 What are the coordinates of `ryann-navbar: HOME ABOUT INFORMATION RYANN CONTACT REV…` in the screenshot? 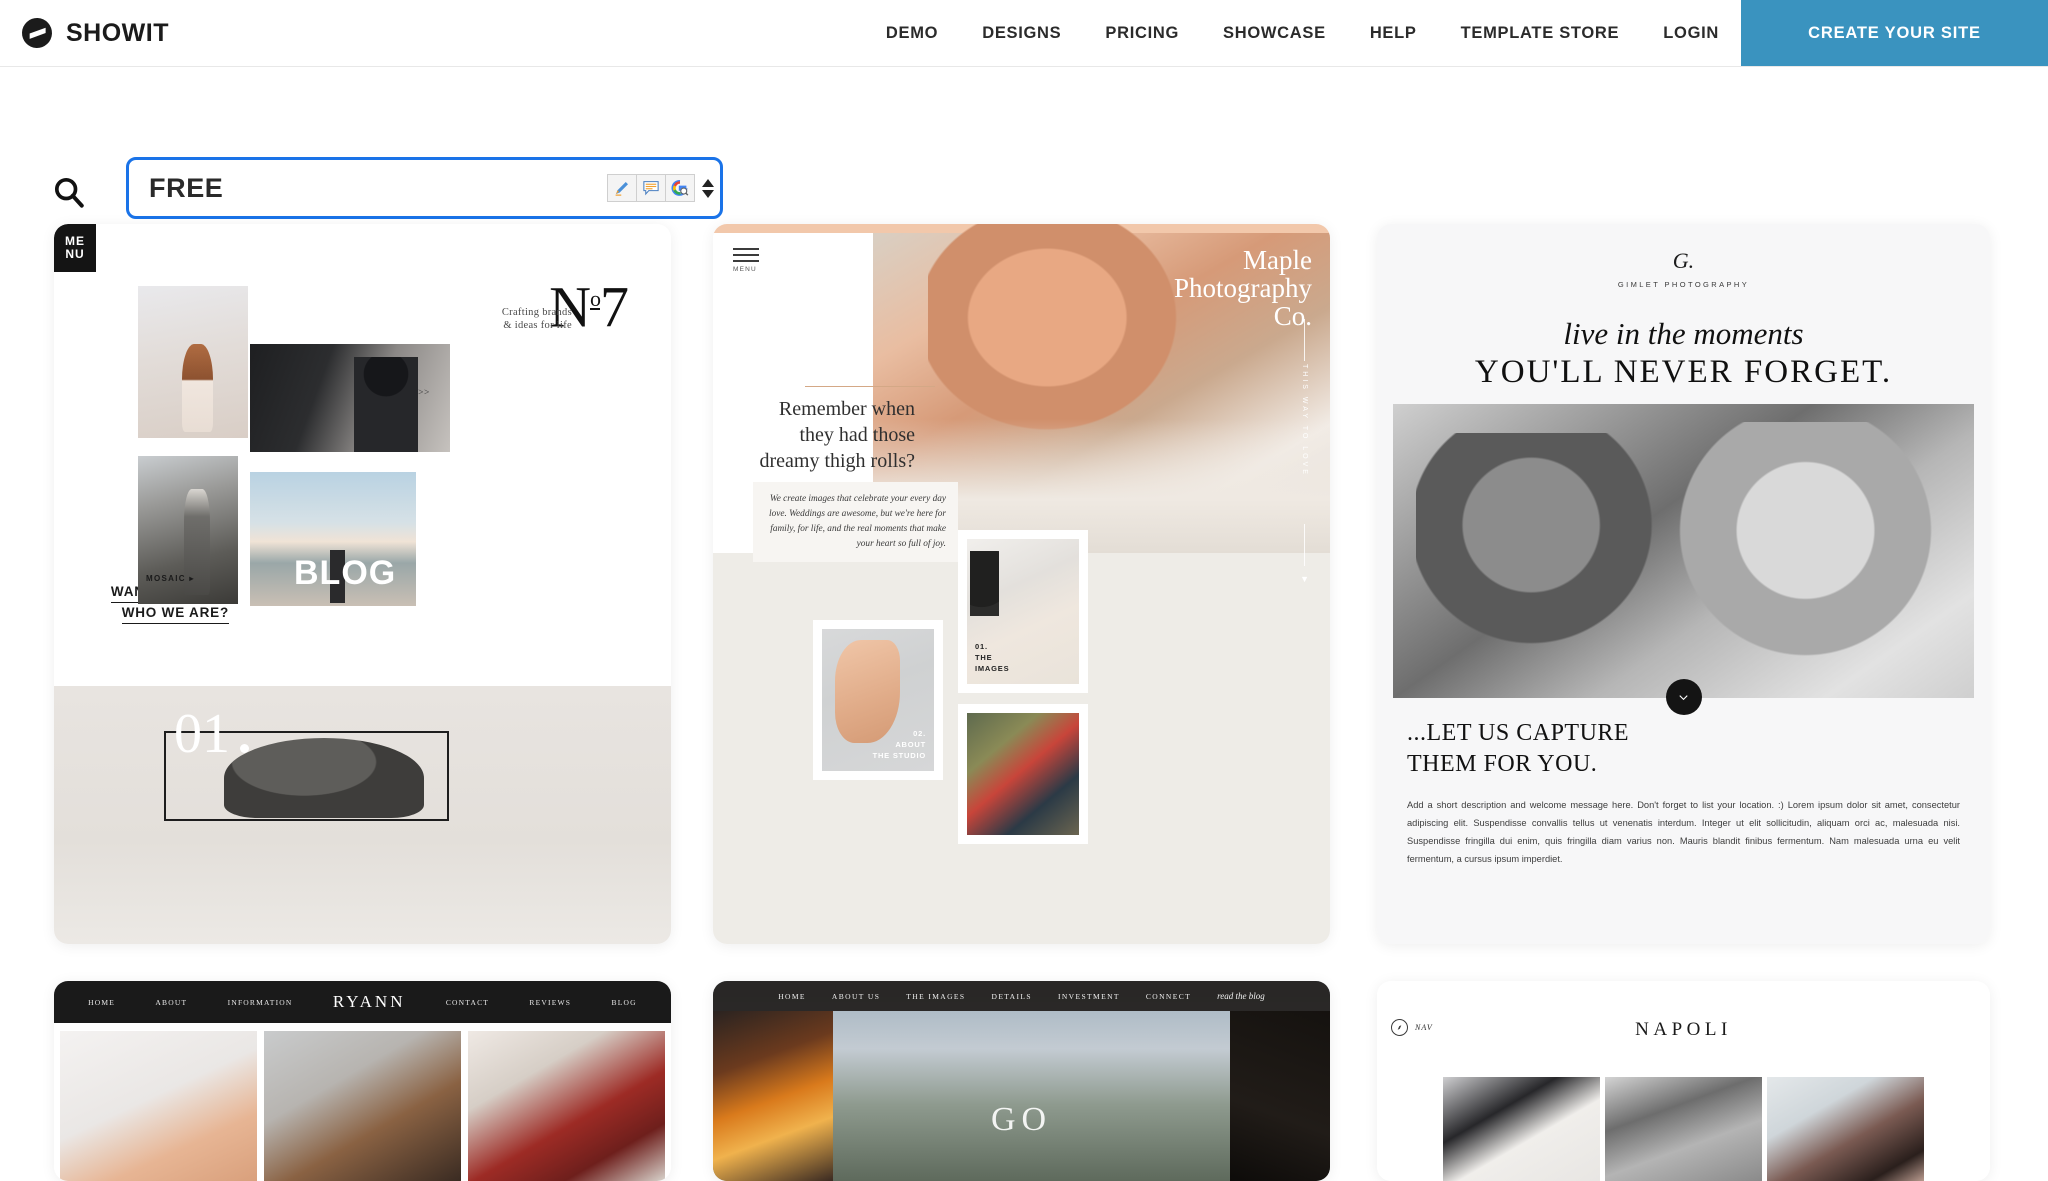 It's located at (362, 1002).